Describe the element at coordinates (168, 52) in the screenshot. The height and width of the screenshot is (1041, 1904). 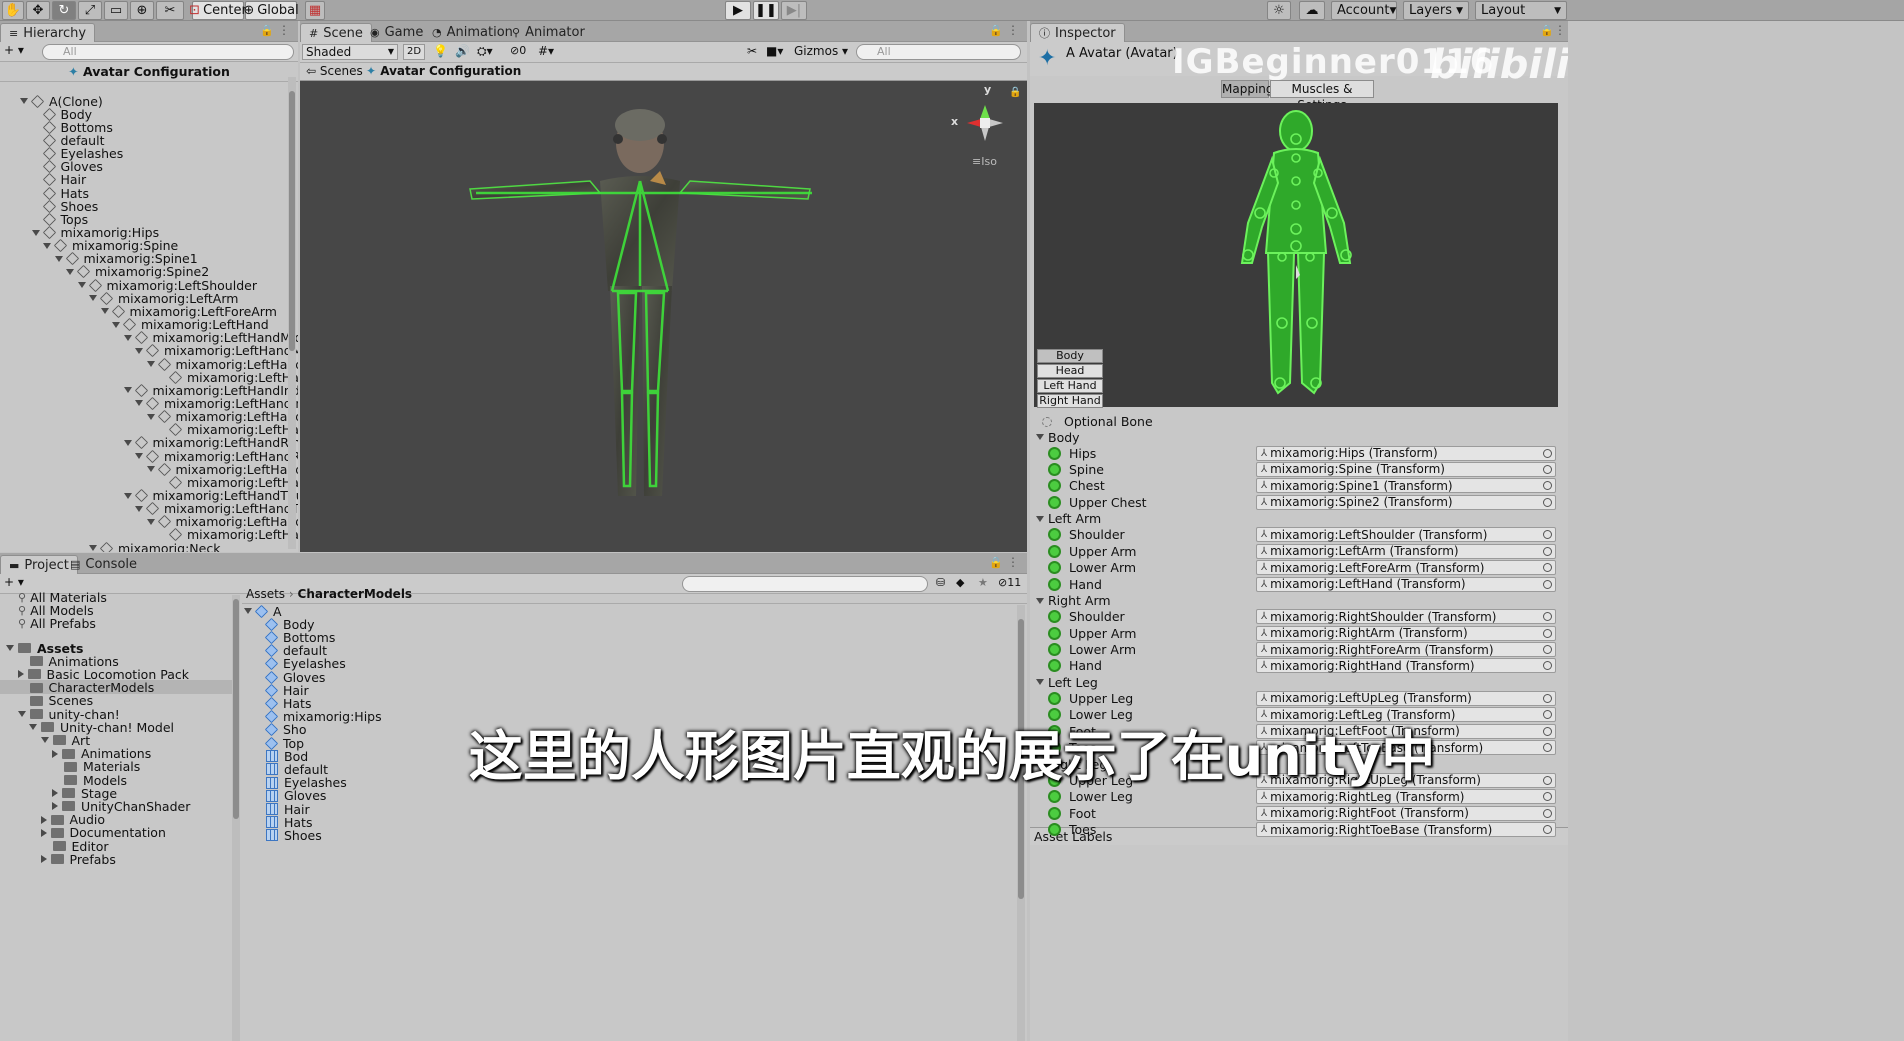
I see `hierarchy-search-input: All` at that location.